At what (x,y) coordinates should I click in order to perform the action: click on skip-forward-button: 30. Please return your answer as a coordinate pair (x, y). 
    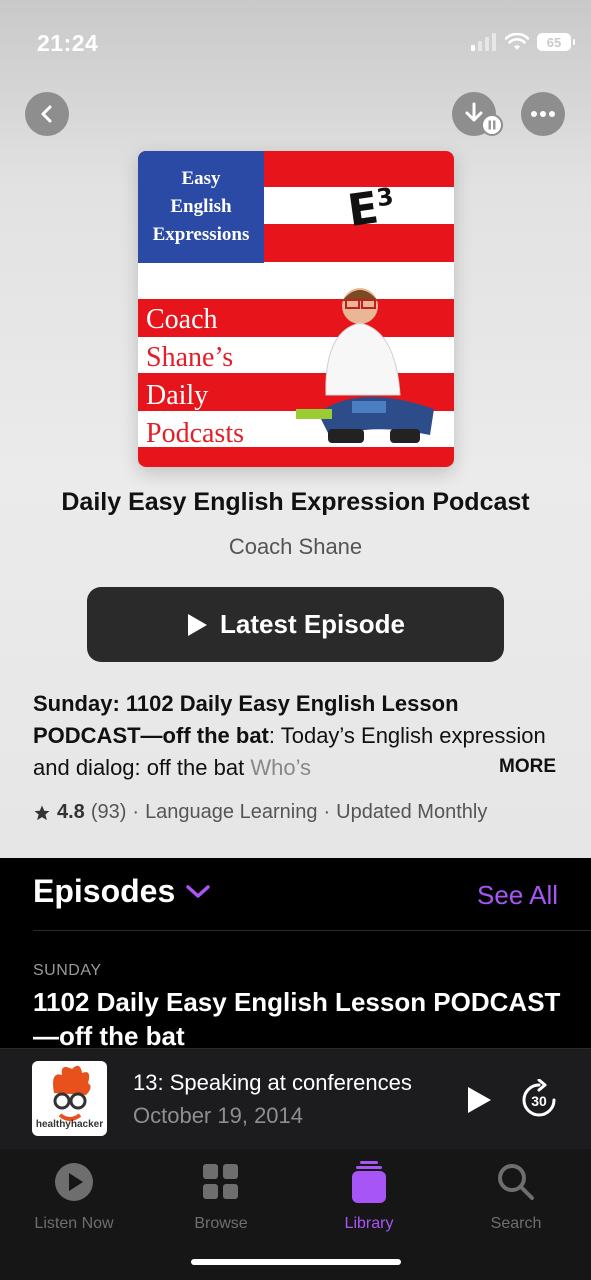
    Looking at the image, I should click on (539, 1101).